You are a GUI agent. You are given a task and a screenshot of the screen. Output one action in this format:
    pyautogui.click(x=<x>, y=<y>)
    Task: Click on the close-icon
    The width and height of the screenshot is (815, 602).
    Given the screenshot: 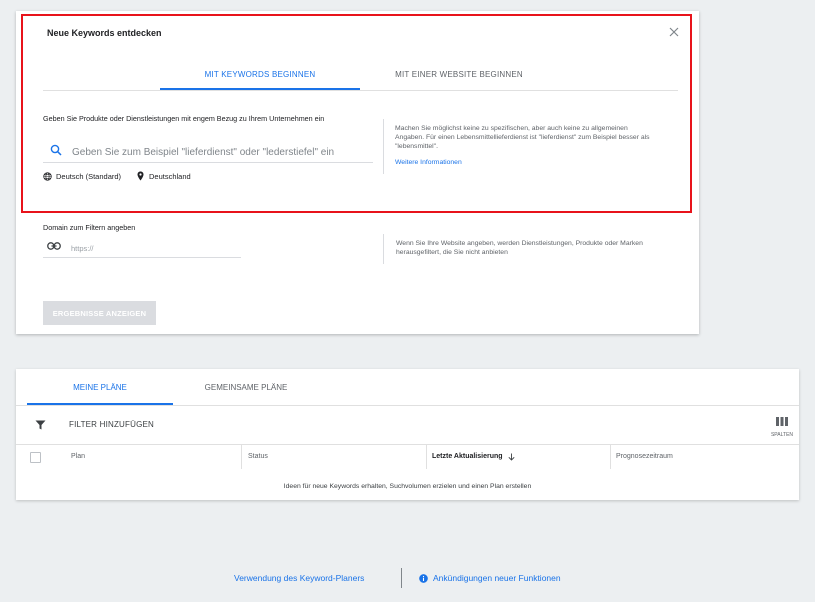 What is the action you would take?
    pyautogui.click(x=674, y=32)
    